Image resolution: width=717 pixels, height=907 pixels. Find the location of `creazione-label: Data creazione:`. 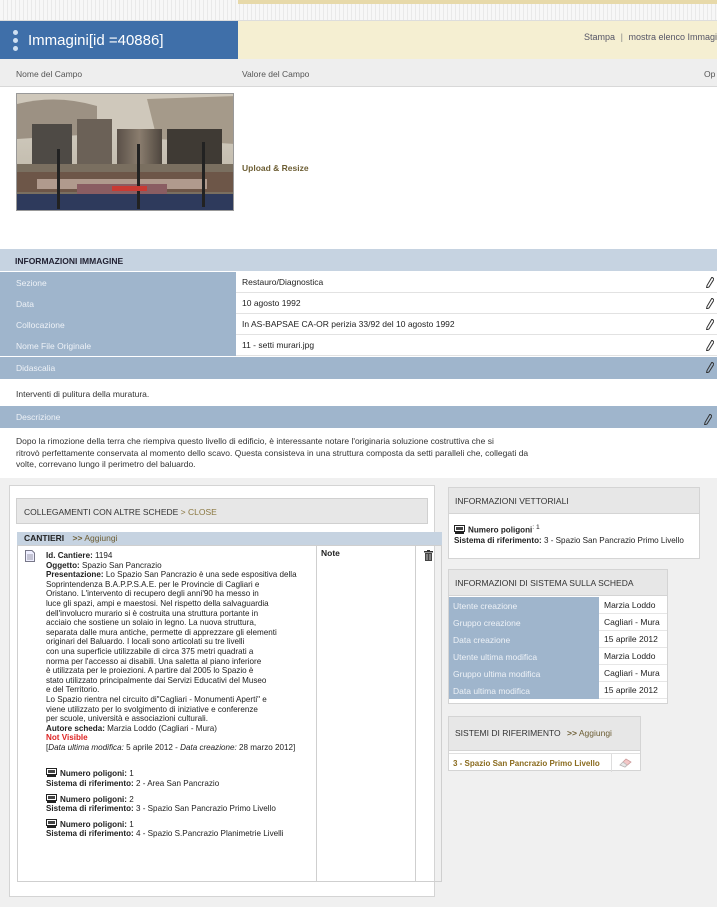

creazione-label: Data creazione: is located at coordinates (208, 747).